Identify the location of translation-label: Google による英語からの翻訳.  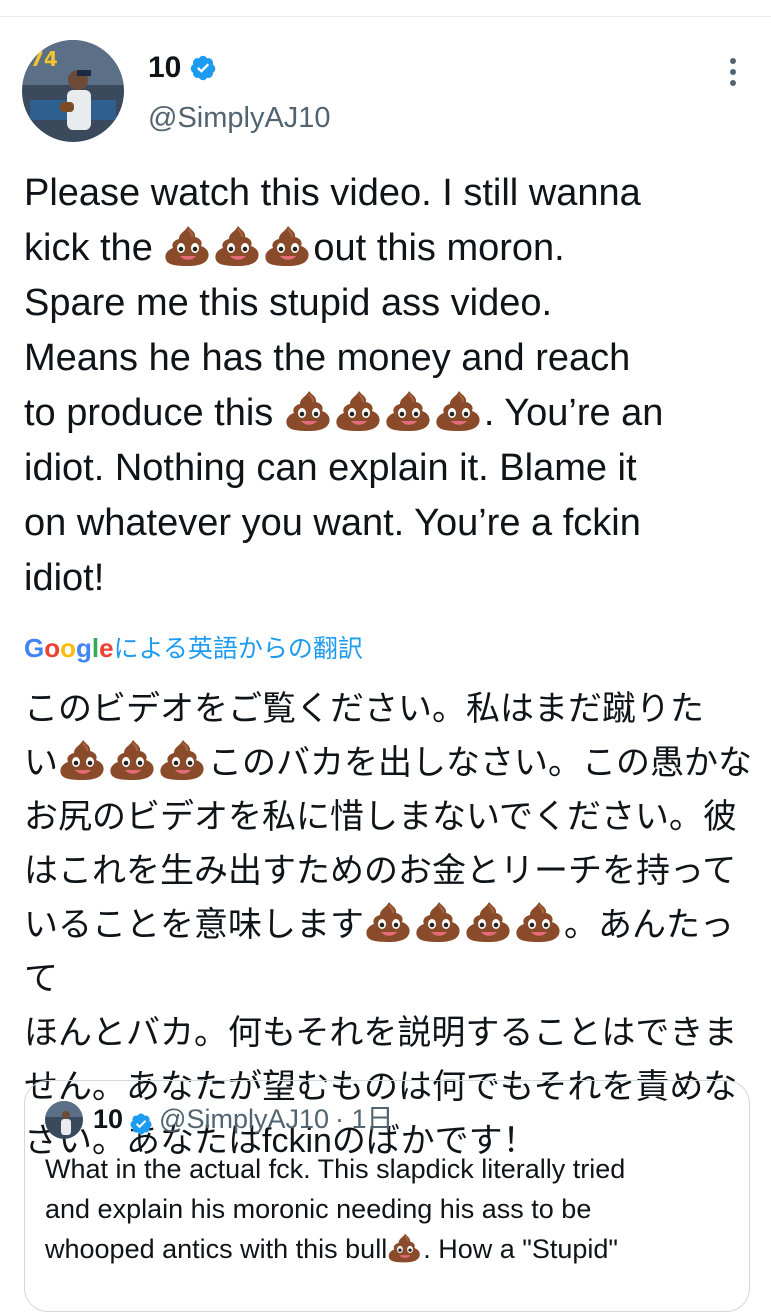
(193, 648).